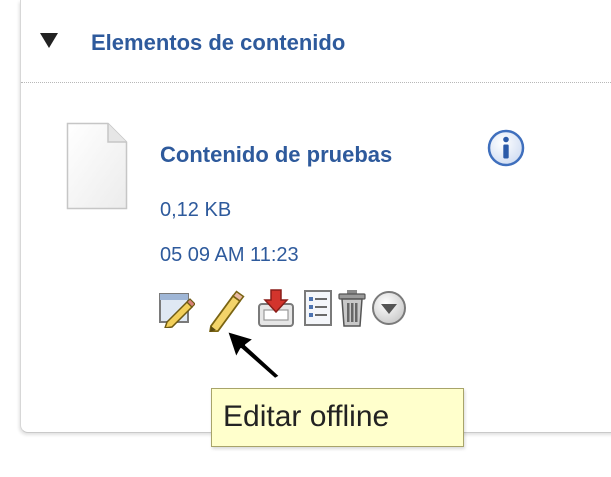  What do you see at coordinates (276, 309) in the screenshot?
I see `download-tray-icon` at bounding box center [276, 309].